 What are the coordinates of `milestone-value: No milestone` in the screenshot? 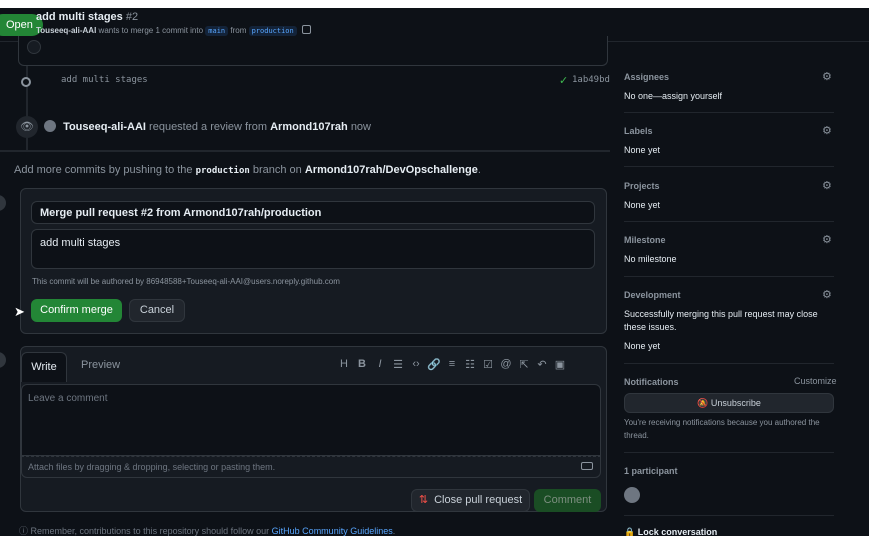 It's located at (650, 259).